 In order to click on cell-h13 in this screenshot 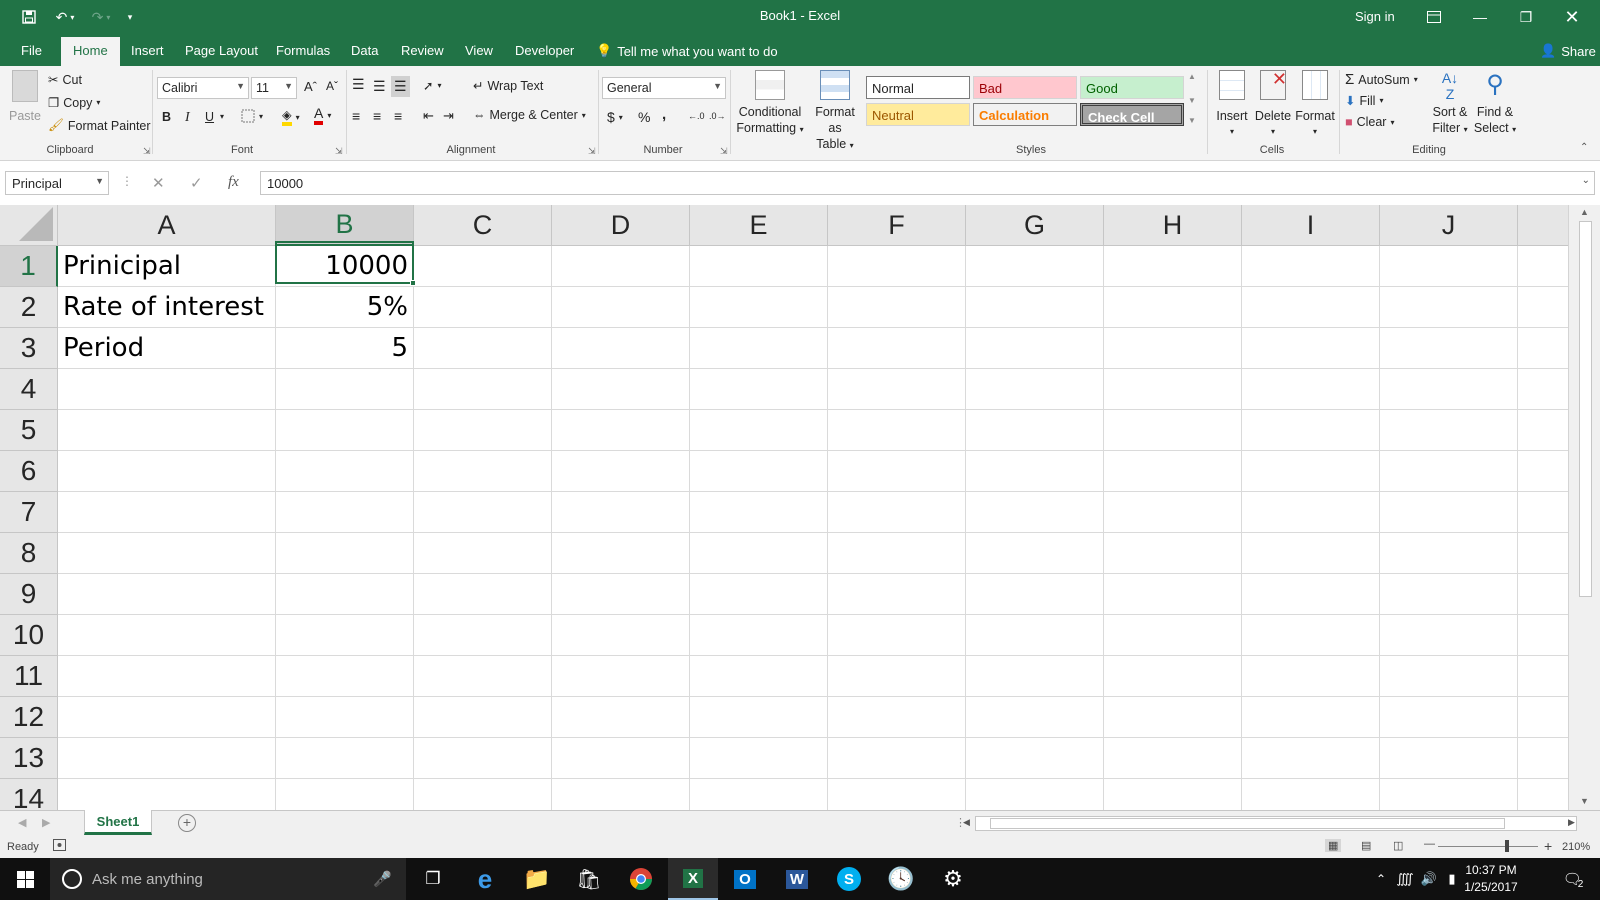, I will do `click(1173, 758)`.